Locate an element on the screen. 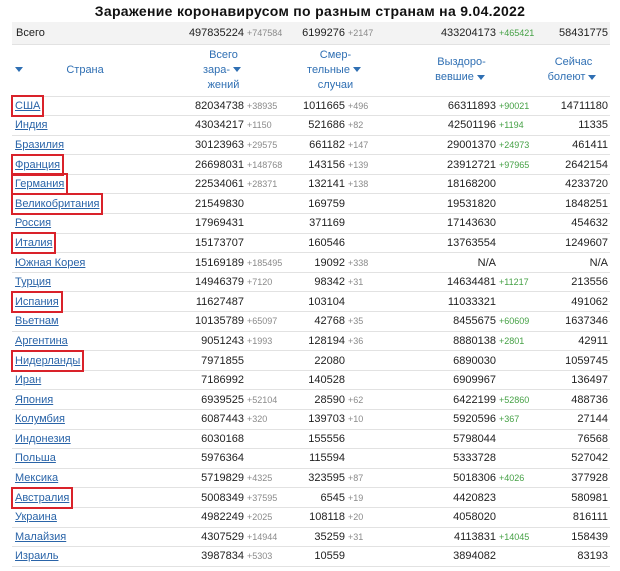 This screenshot has width=620, height=571. deaths-cell: 28590 +62 is located at coordinates (335, 399).